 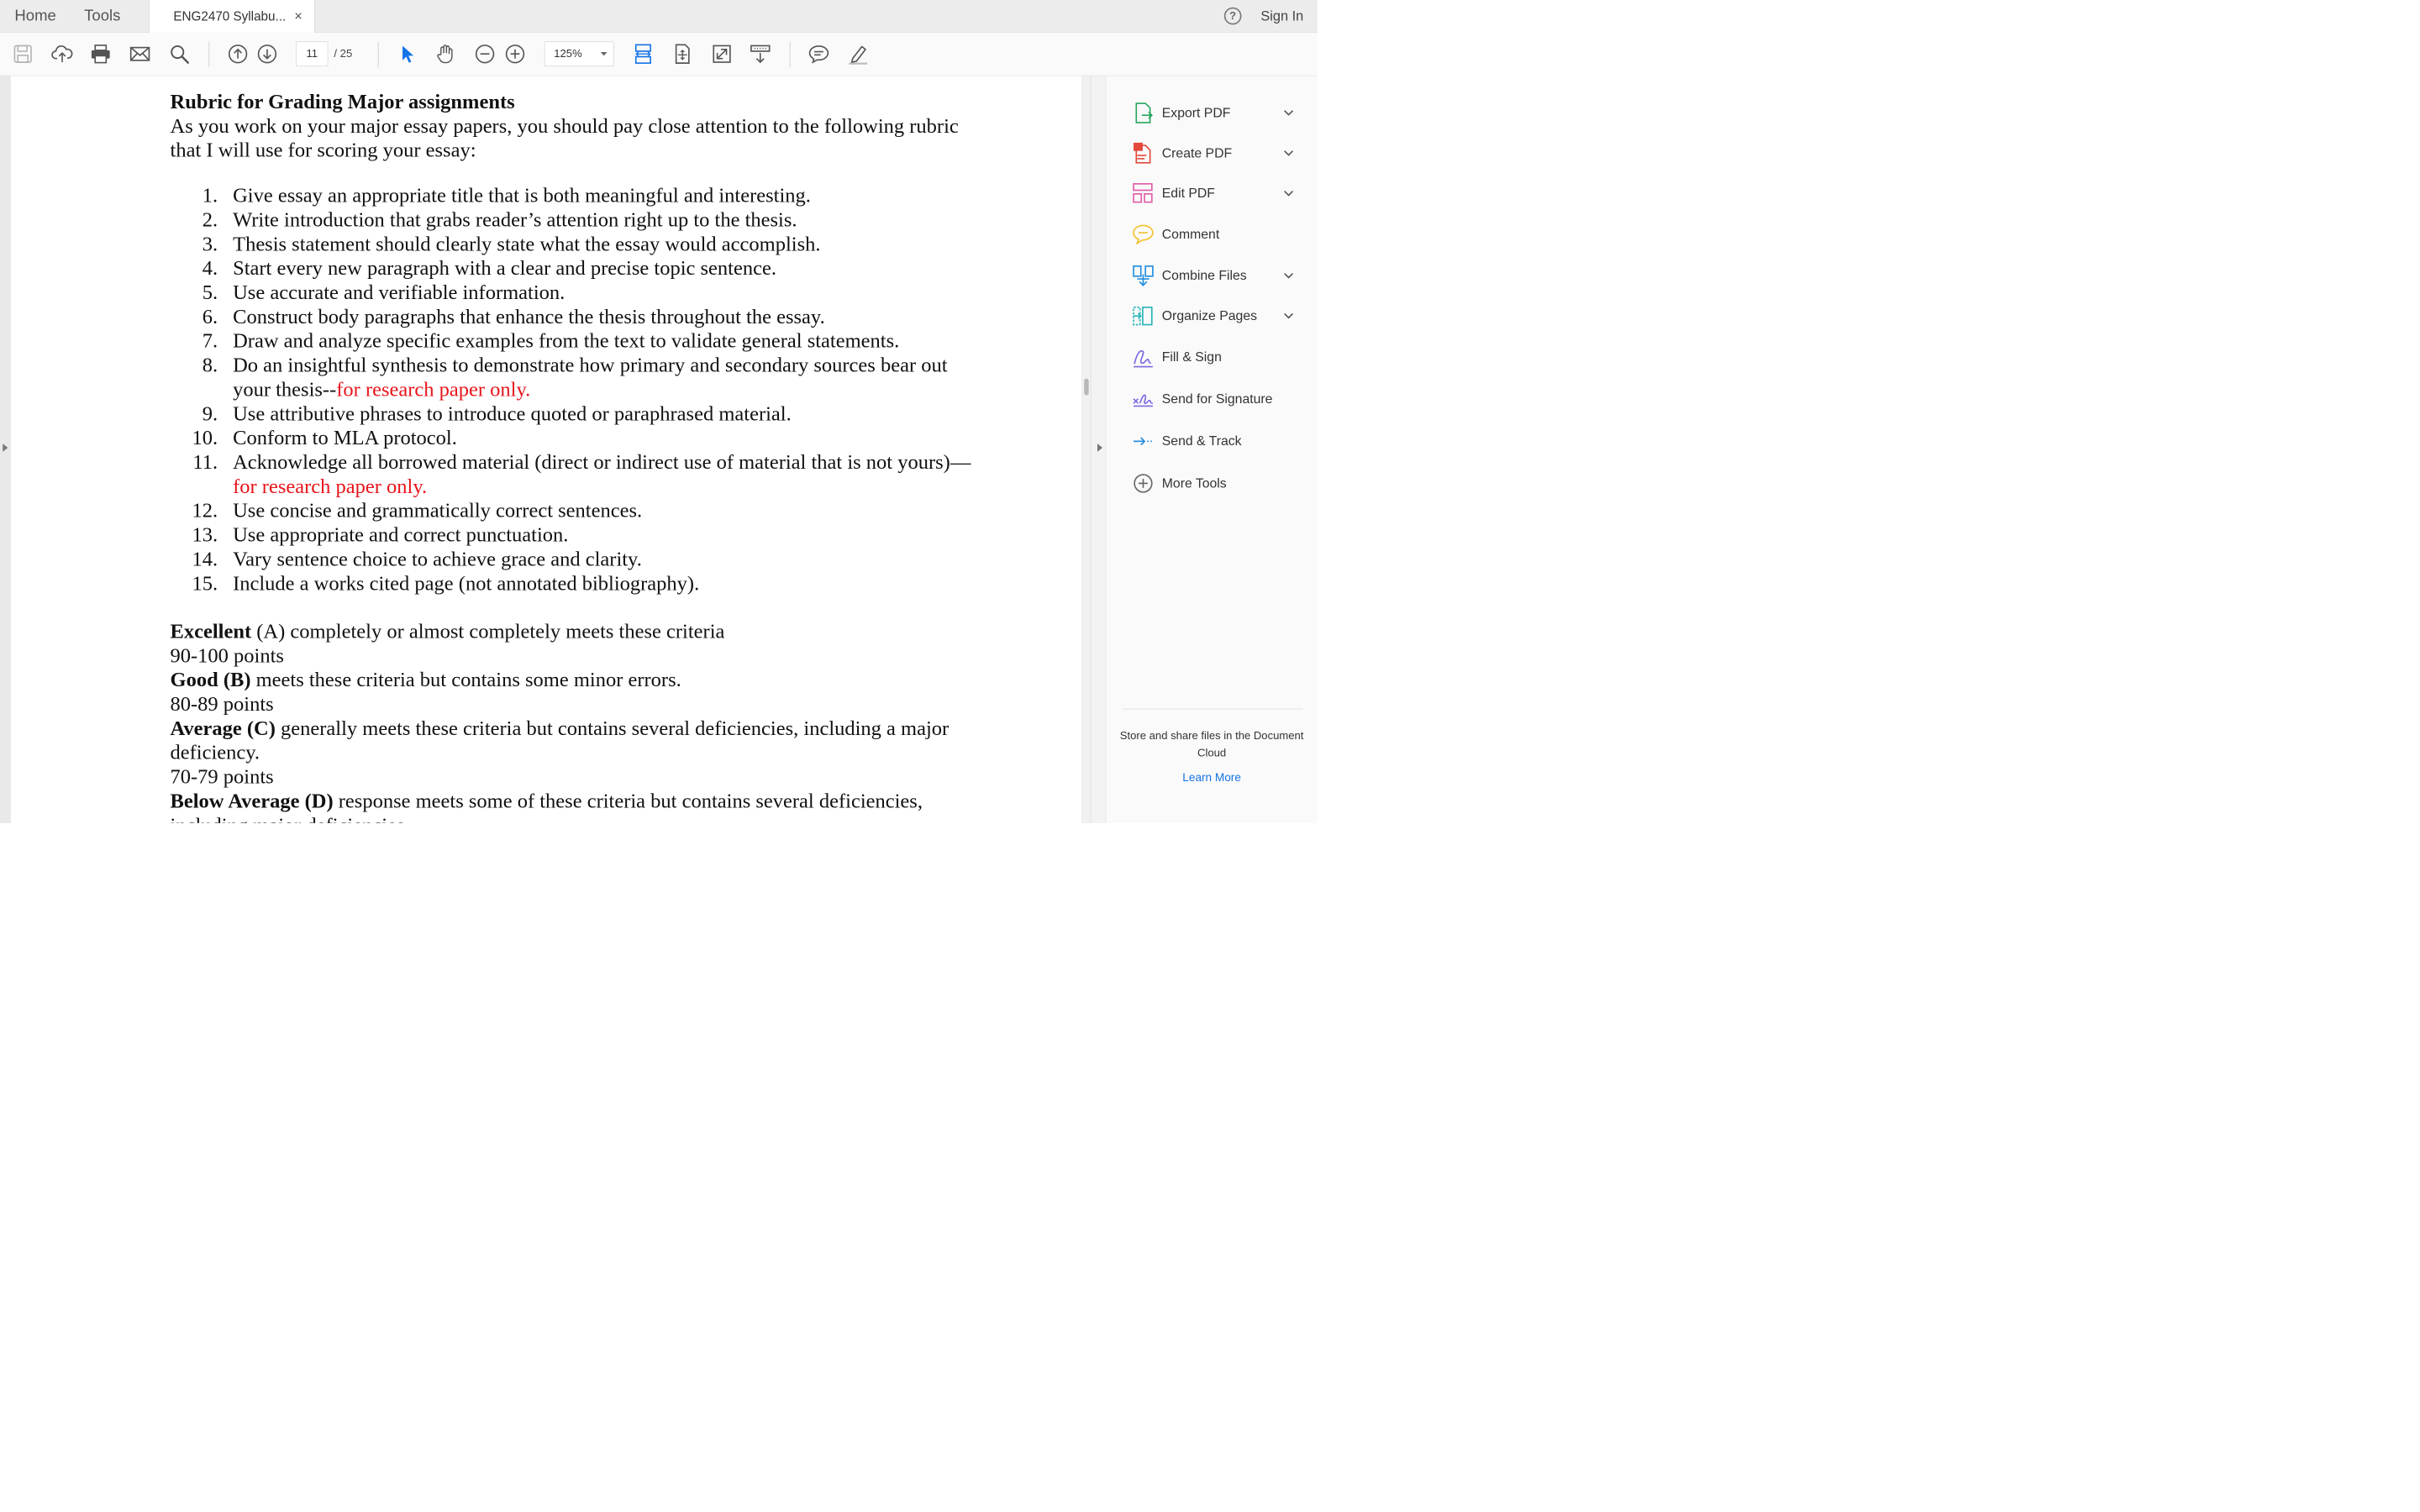 What do you see at coordinates (179, 54) in the screenshot?
I see `search-icon` at bounding box center [179, 54].